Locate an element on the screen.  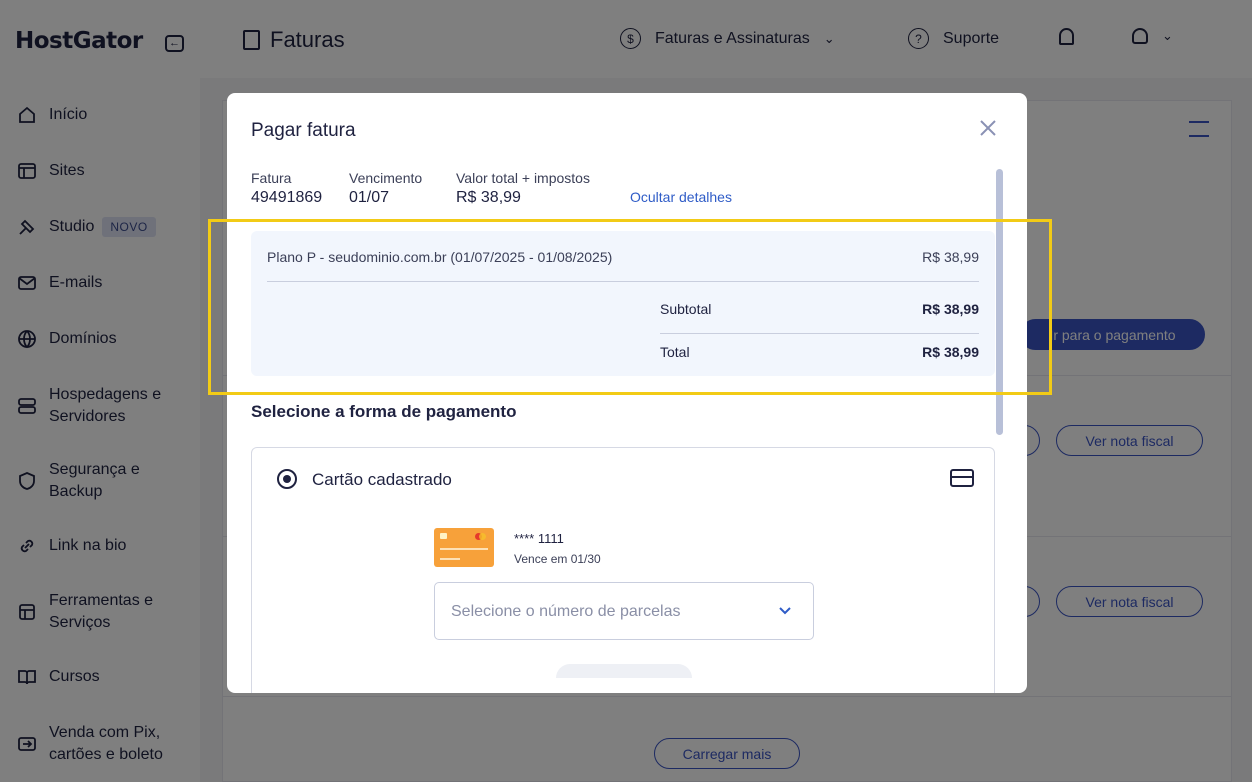
saved-card-label: Cartão cadastrado is located at coordinates (382, 479).